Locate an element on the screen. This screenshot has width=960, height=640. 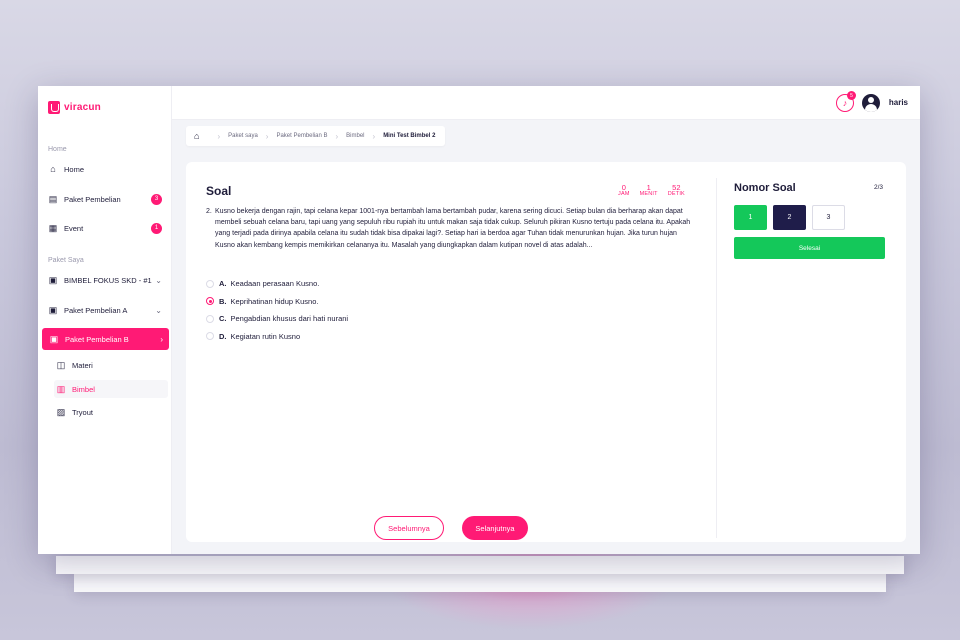
question-title: Soal is located at coordinates (219, 191).